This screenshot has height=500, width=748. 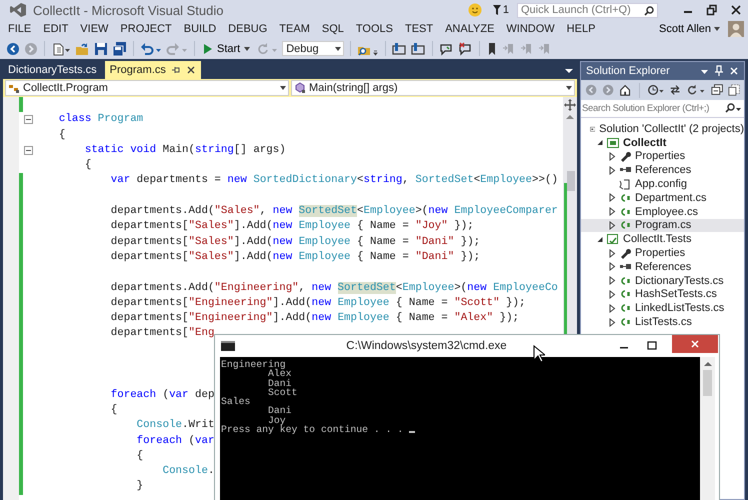 What do you see at coordinates (52, 70) in the screenshot?
I see `document-tab: DictionaryTests.cs` at bounding box center [52, 70].